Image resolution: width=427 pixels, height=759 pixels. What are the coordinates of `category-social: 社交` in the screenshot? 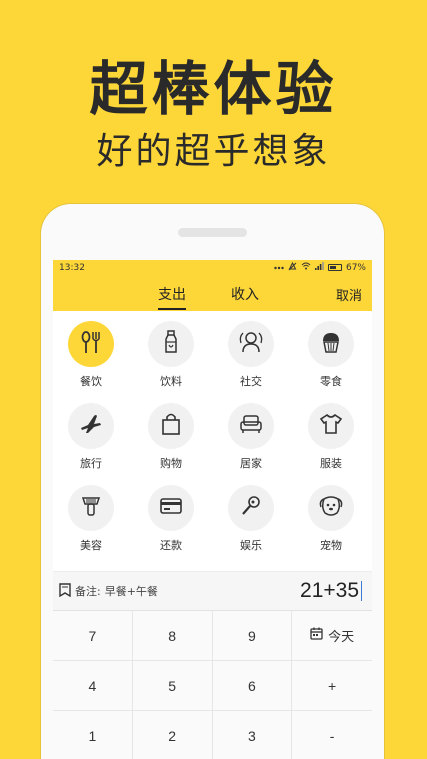 It's located at (251, 355).